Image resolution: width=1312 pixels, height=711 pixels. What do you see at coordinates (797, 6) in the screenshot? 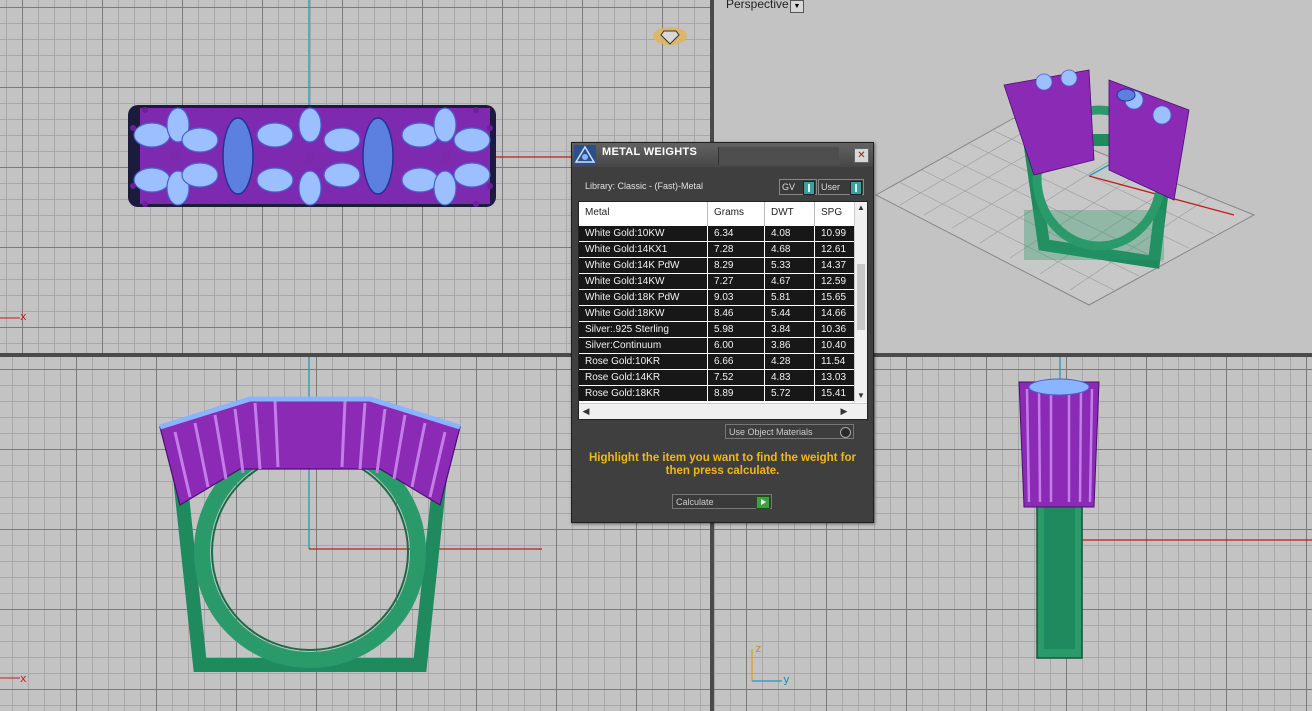
I see `viewport-menu-chevron-down-icon: ▼` at bounding box center [797, 6].